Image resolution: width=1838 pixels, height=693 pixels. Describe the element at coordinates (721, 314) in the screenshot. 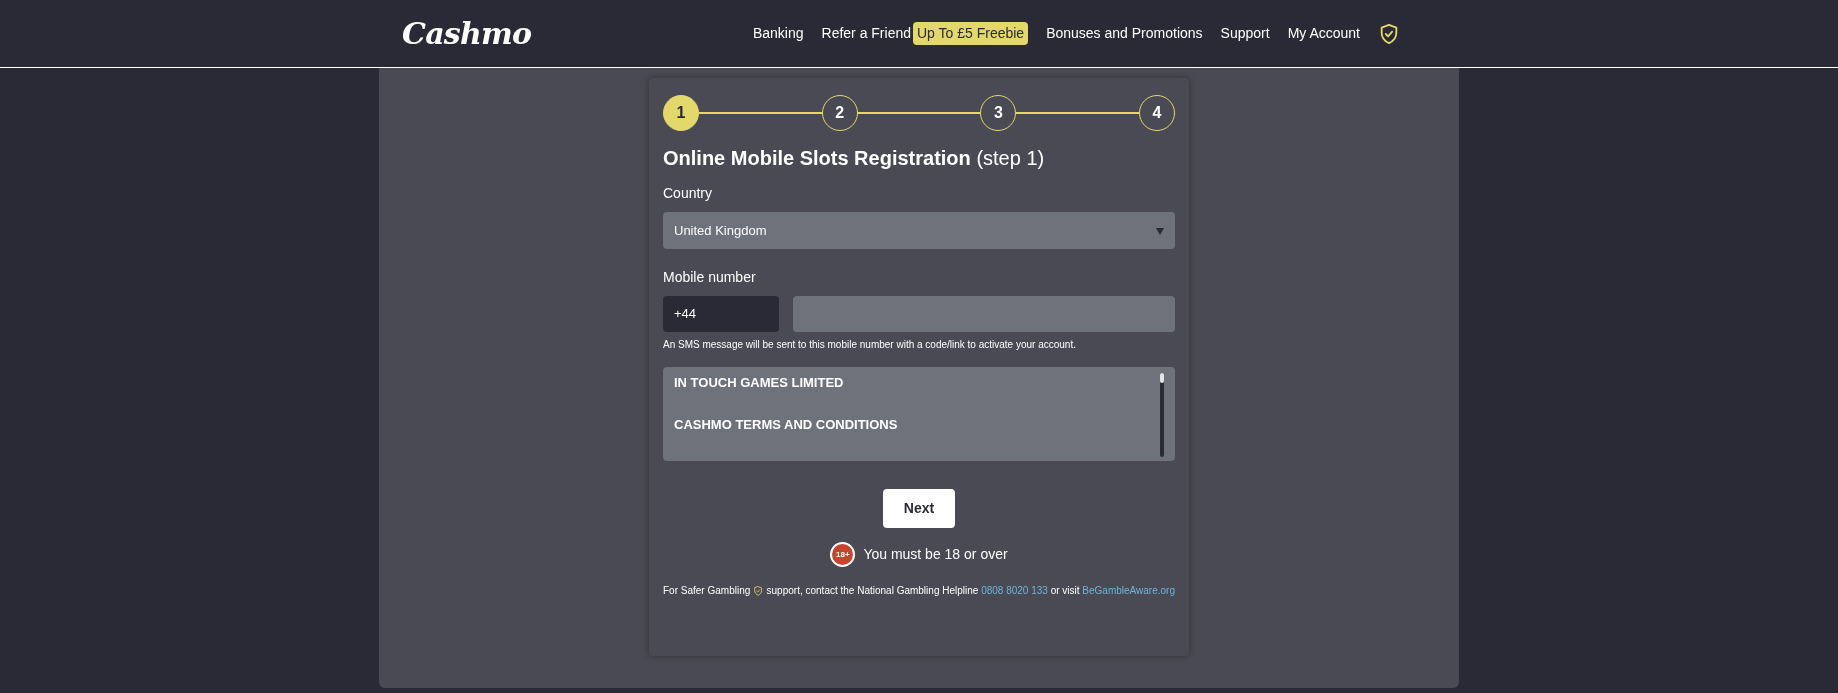

I see `dial-code-field: +44` at that location.